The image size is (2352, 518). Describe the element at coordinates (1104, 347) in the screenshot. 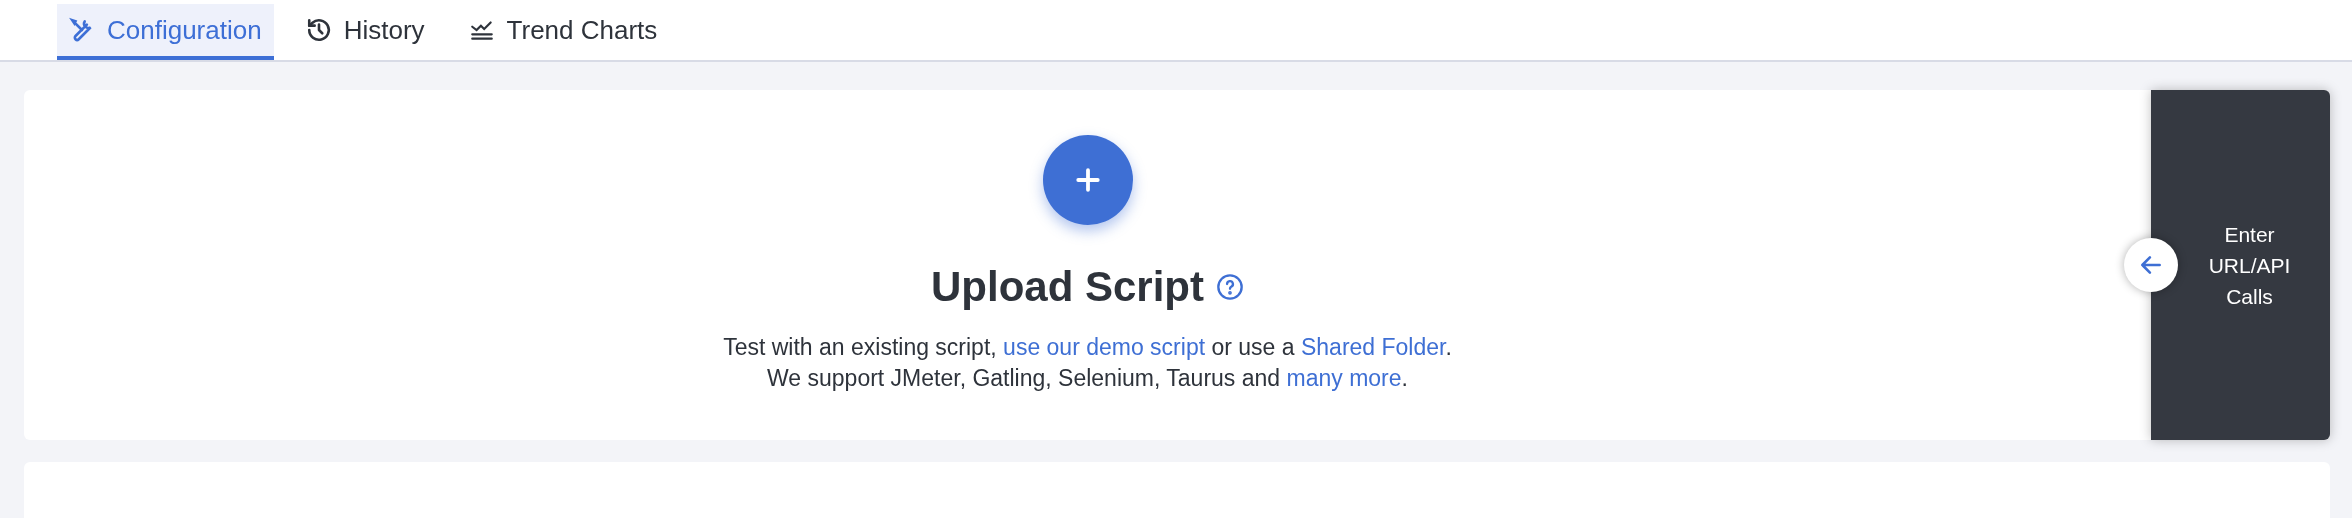

I see `link: use our demo script` at that location.